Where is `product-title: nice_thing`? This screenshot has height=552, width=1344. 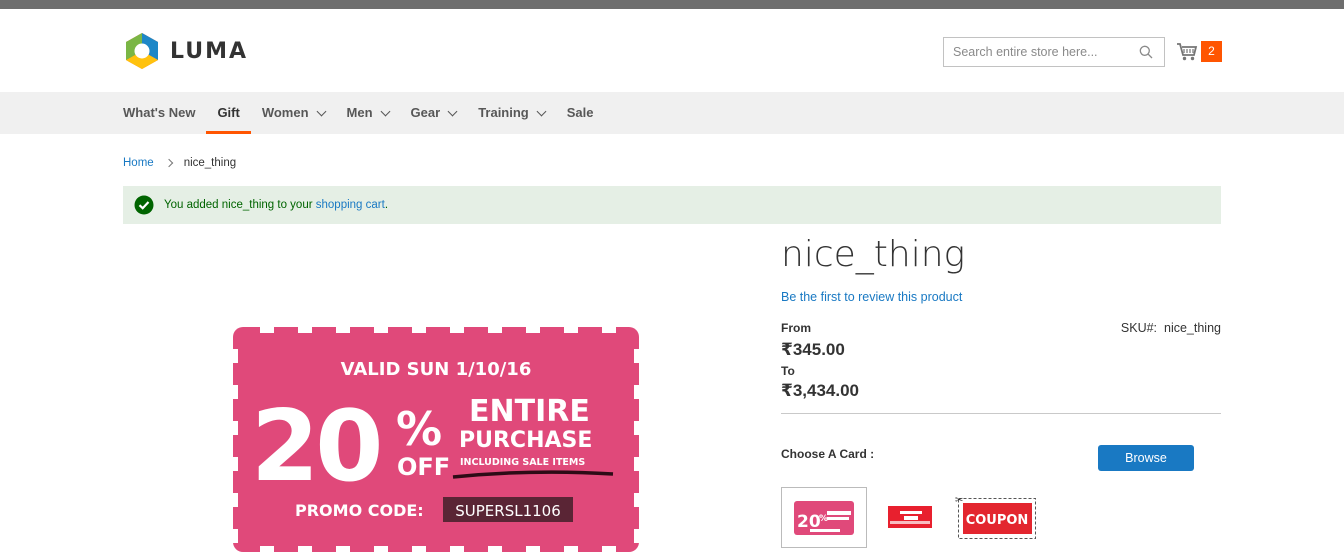 product-title: nice_thing is located at coordinates (873, 254).